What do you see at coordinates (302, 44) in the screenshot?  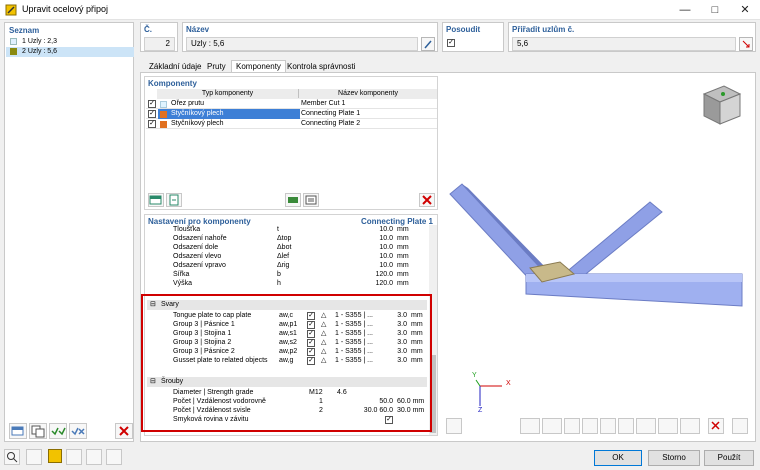 I see `name-field: Uzly : 5,6` at bounding box center [302, 44].